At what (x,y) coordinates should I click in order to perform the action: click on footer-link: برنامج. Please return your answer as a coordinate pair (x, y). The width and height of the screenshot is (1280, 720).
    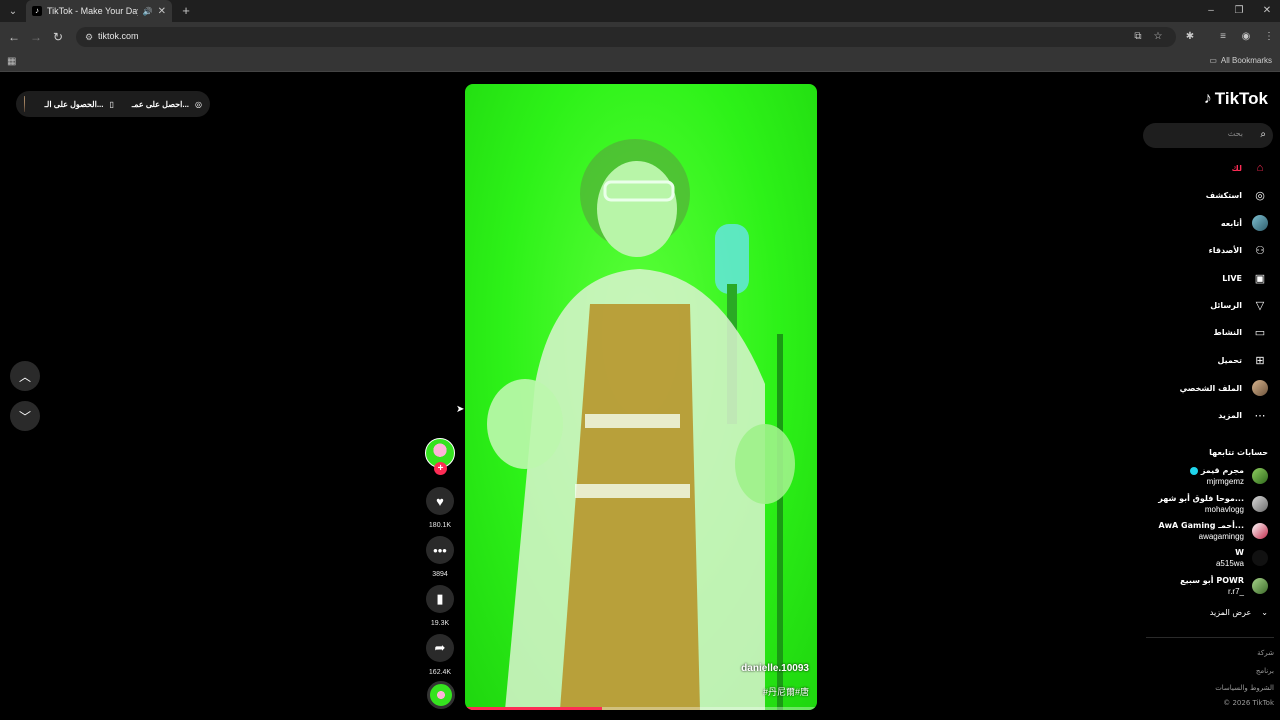
    Looking at the image, I should click on (1265, 671).